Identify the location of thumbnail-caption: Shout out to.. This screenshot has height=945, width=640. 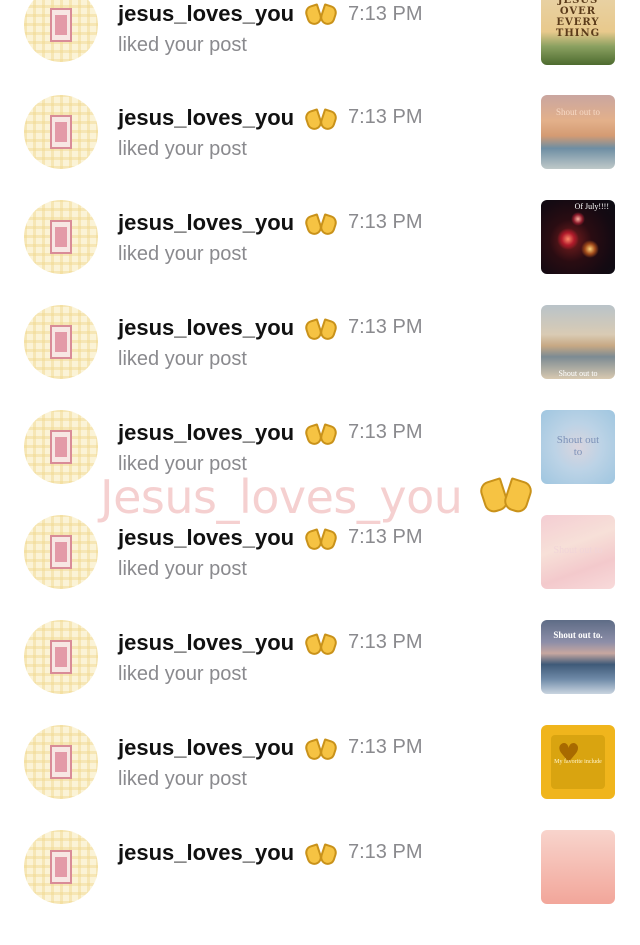
(578, 635).